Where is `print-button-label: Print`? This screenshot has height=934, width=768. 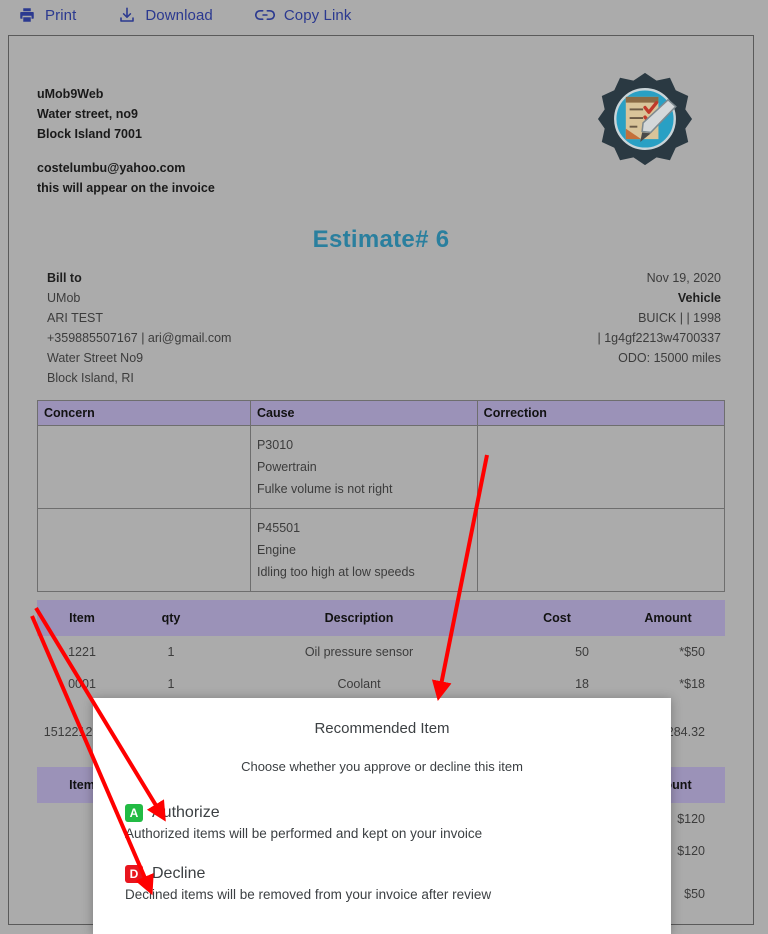
print-button-label: Print is located at coordinates (61, 15).